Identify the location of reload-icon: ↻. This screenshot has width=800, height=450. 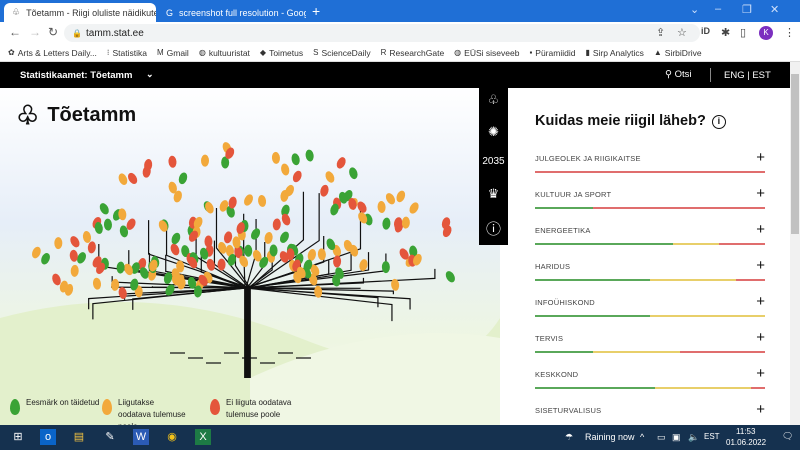
(53, 32).